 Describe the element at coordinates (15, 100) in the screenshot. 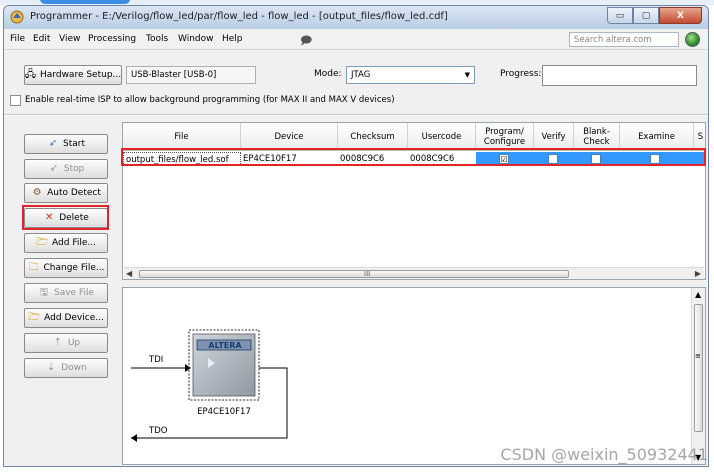

I see `isp-checkbox` at that location.